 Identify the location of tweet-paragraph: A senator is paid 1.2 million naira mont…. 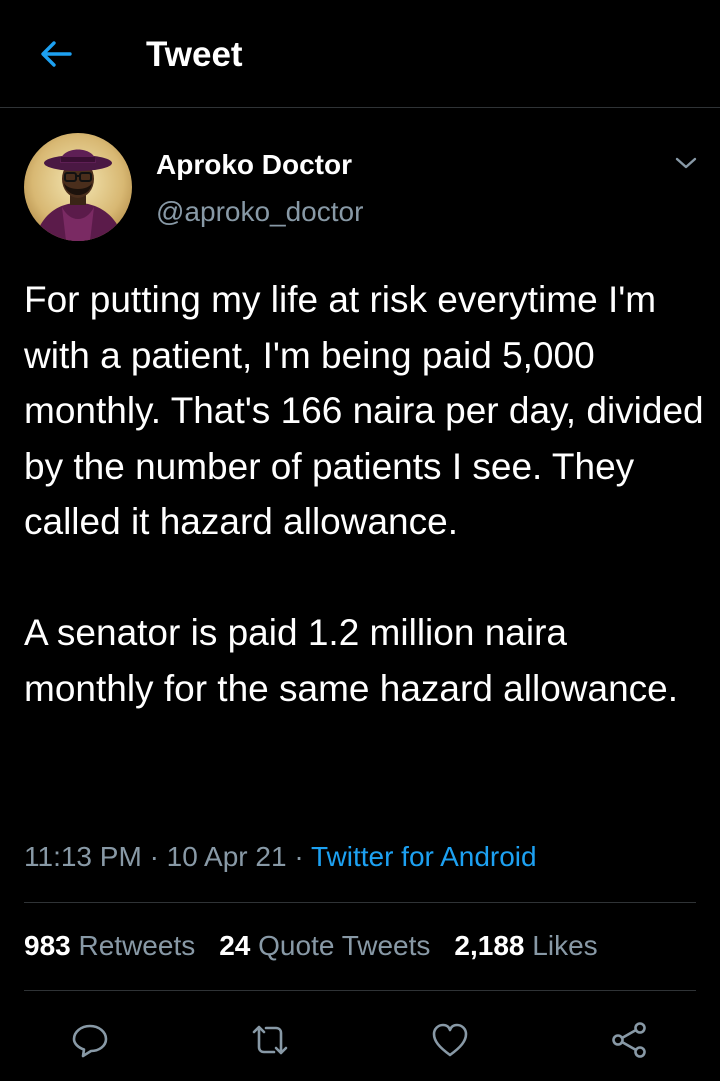
(351, 660).